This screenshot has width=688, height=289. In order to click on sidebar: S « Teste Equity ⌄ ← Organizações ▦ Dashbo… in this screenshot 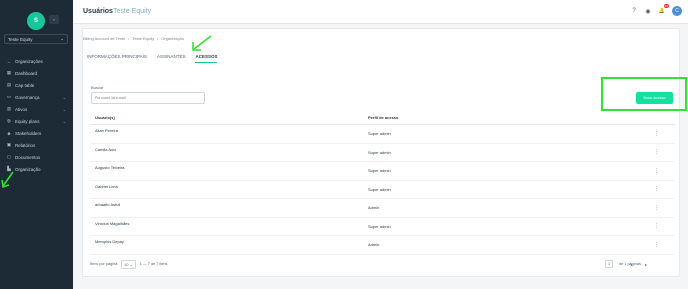, I will do `click(36, 144)`.